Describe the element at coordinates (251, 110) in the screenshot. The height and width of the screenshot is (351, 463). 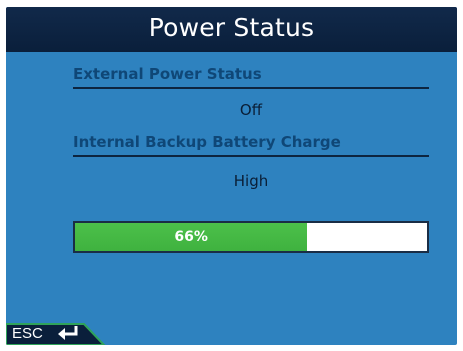
I see `external-power-value: Off` at that location.